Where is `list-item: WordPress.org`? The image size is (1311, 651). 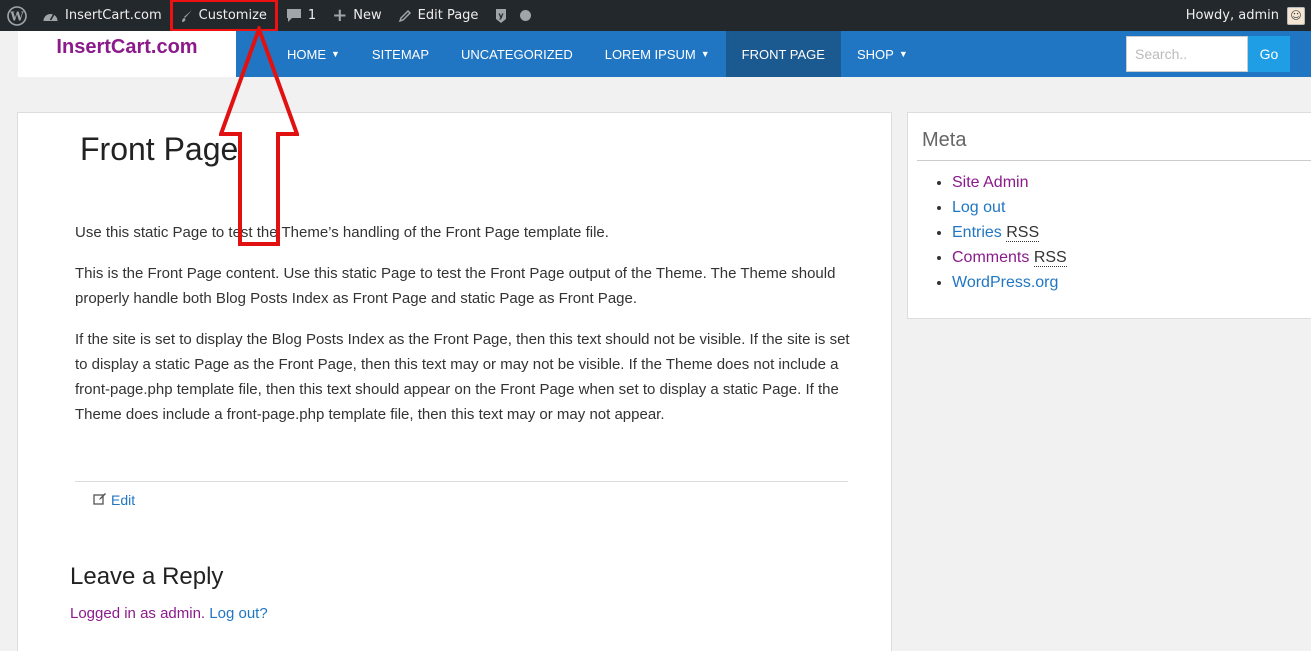
list-item: WordPress.org is located at coordinates (1009, 282).